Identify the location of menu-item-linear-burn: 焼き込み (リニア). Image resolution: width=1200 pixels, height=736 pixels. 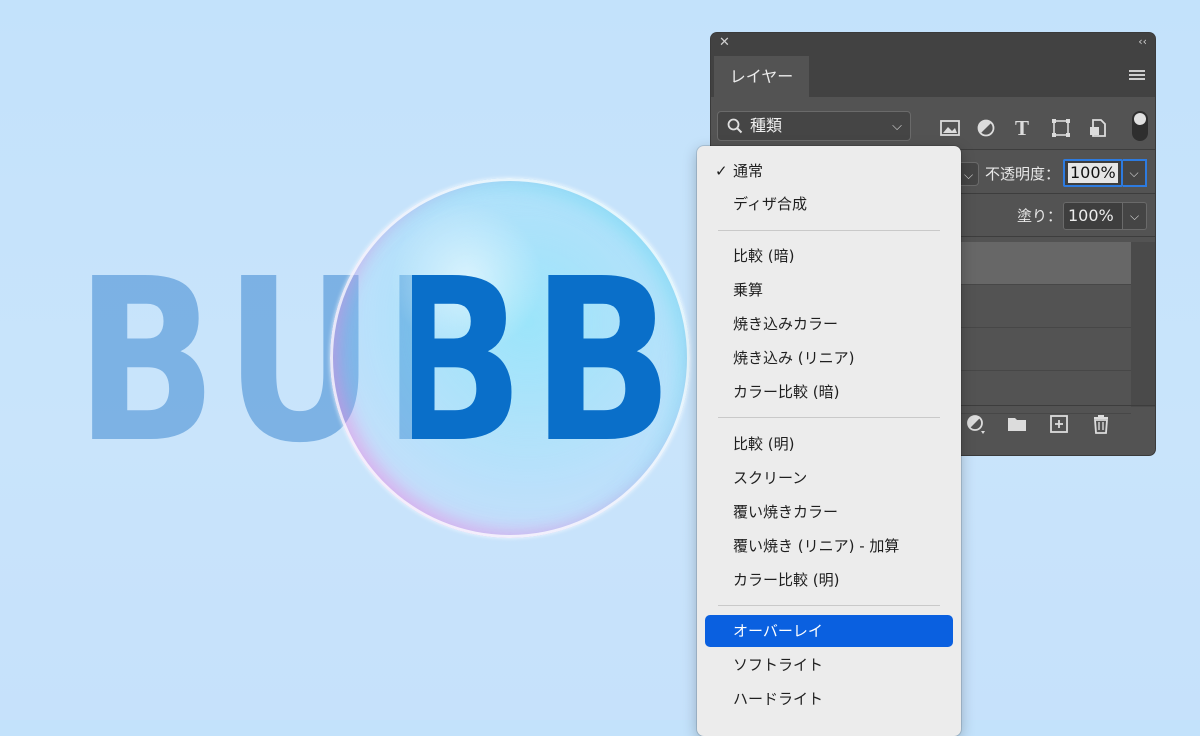
(829, 358).